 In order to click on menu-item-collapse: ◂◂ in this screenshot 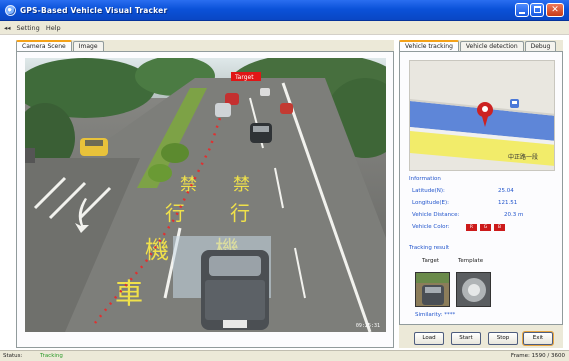, I will do `click(7, 28)`.